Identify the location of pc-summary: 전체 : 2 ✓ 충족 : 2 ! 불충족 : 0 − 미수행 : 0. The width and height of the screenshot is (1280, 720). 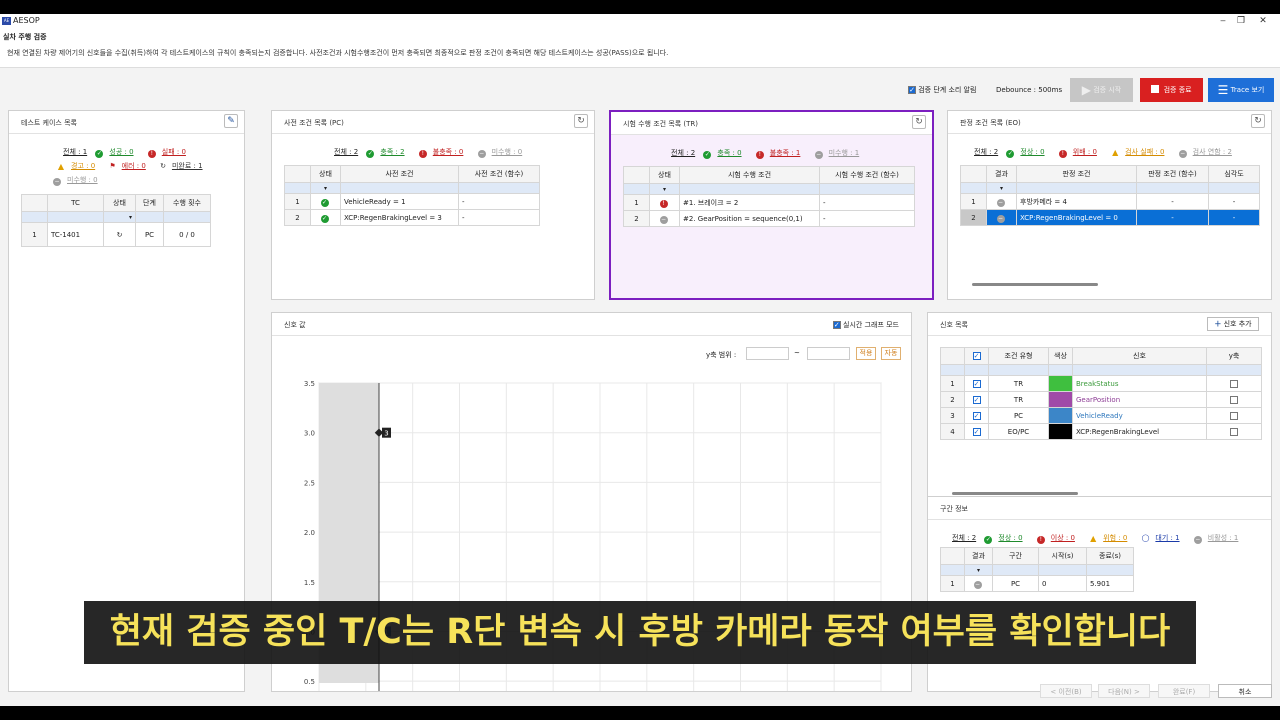
(428, 153).